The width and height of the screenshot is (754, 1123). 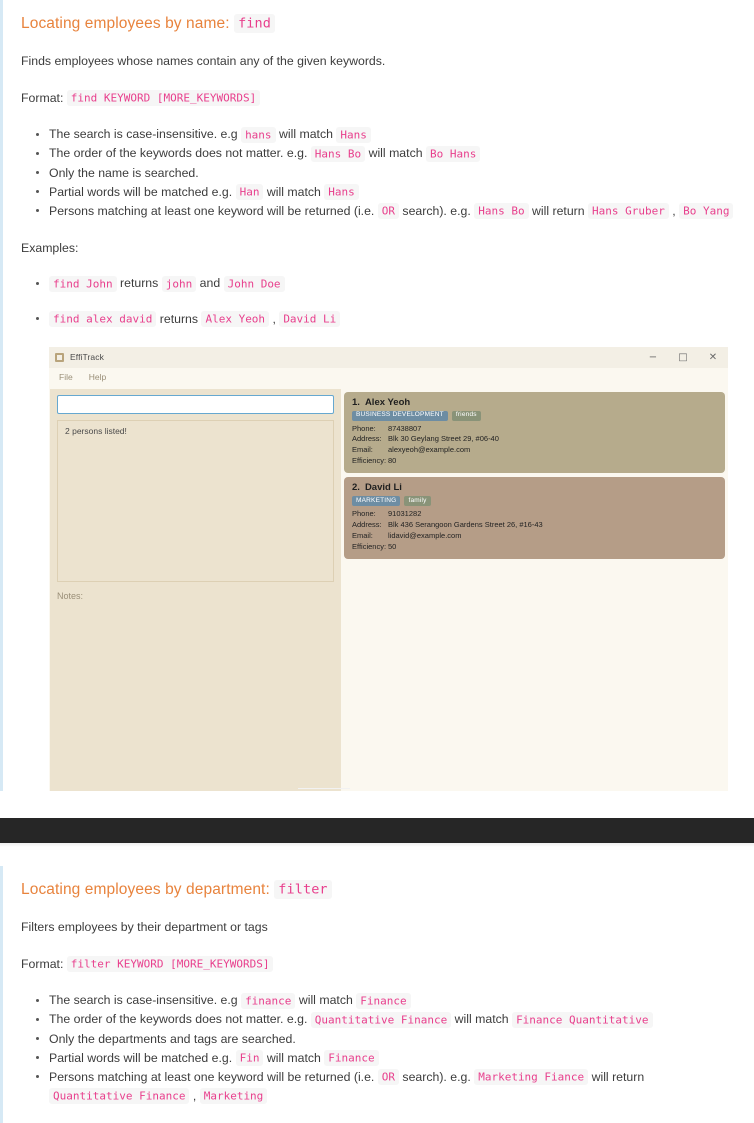 I want to click on inline-code: hans, so click(x=258, y=134).